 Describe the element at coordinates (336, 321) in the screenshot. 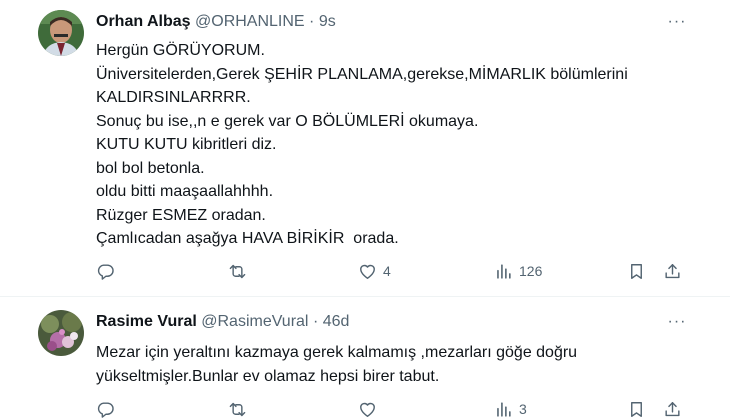

I see `timestamp: 46d` at that location.